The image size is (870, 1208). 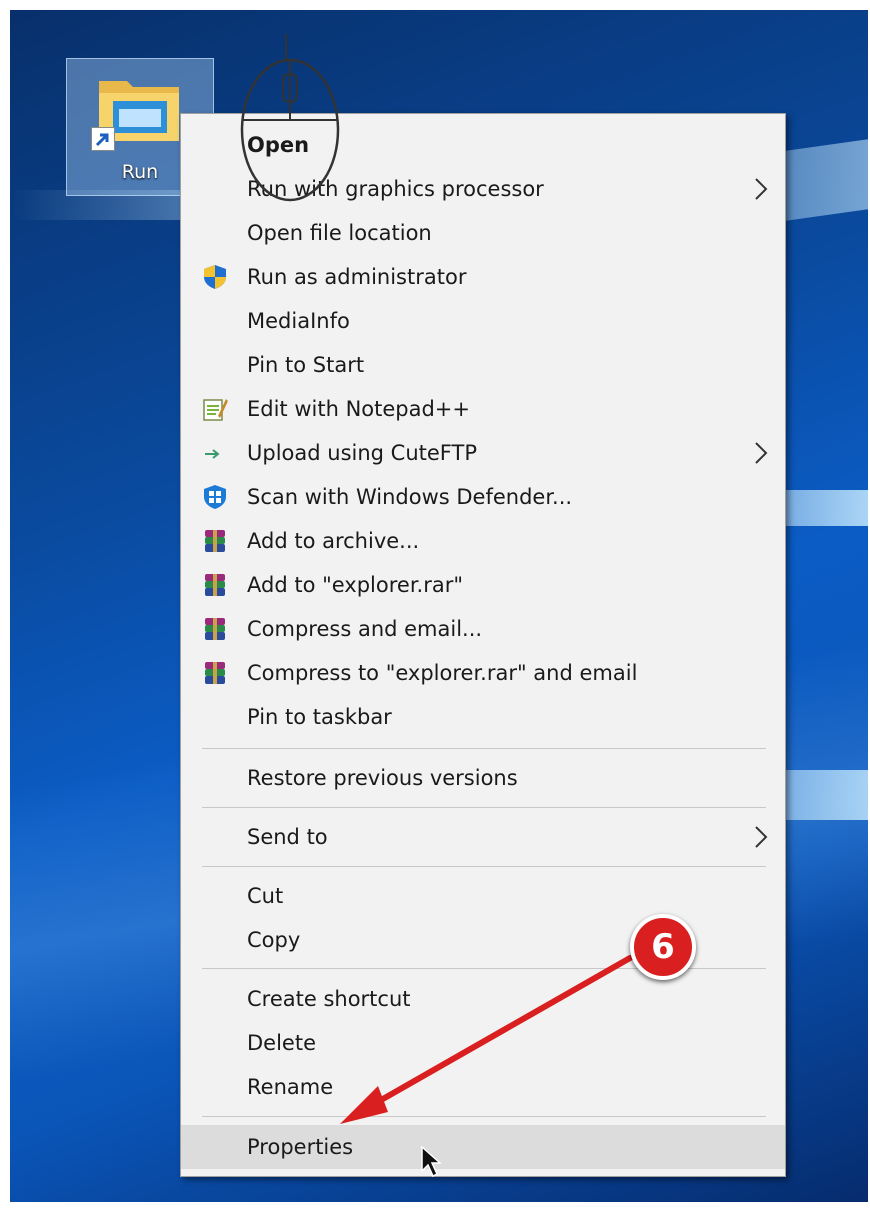 What do you see at coordinates (483, 453) in the screenshot?
I see `menu-item-upload-using-cuteftp: Upload using CuteFTP` at bounding box center [483, 453].